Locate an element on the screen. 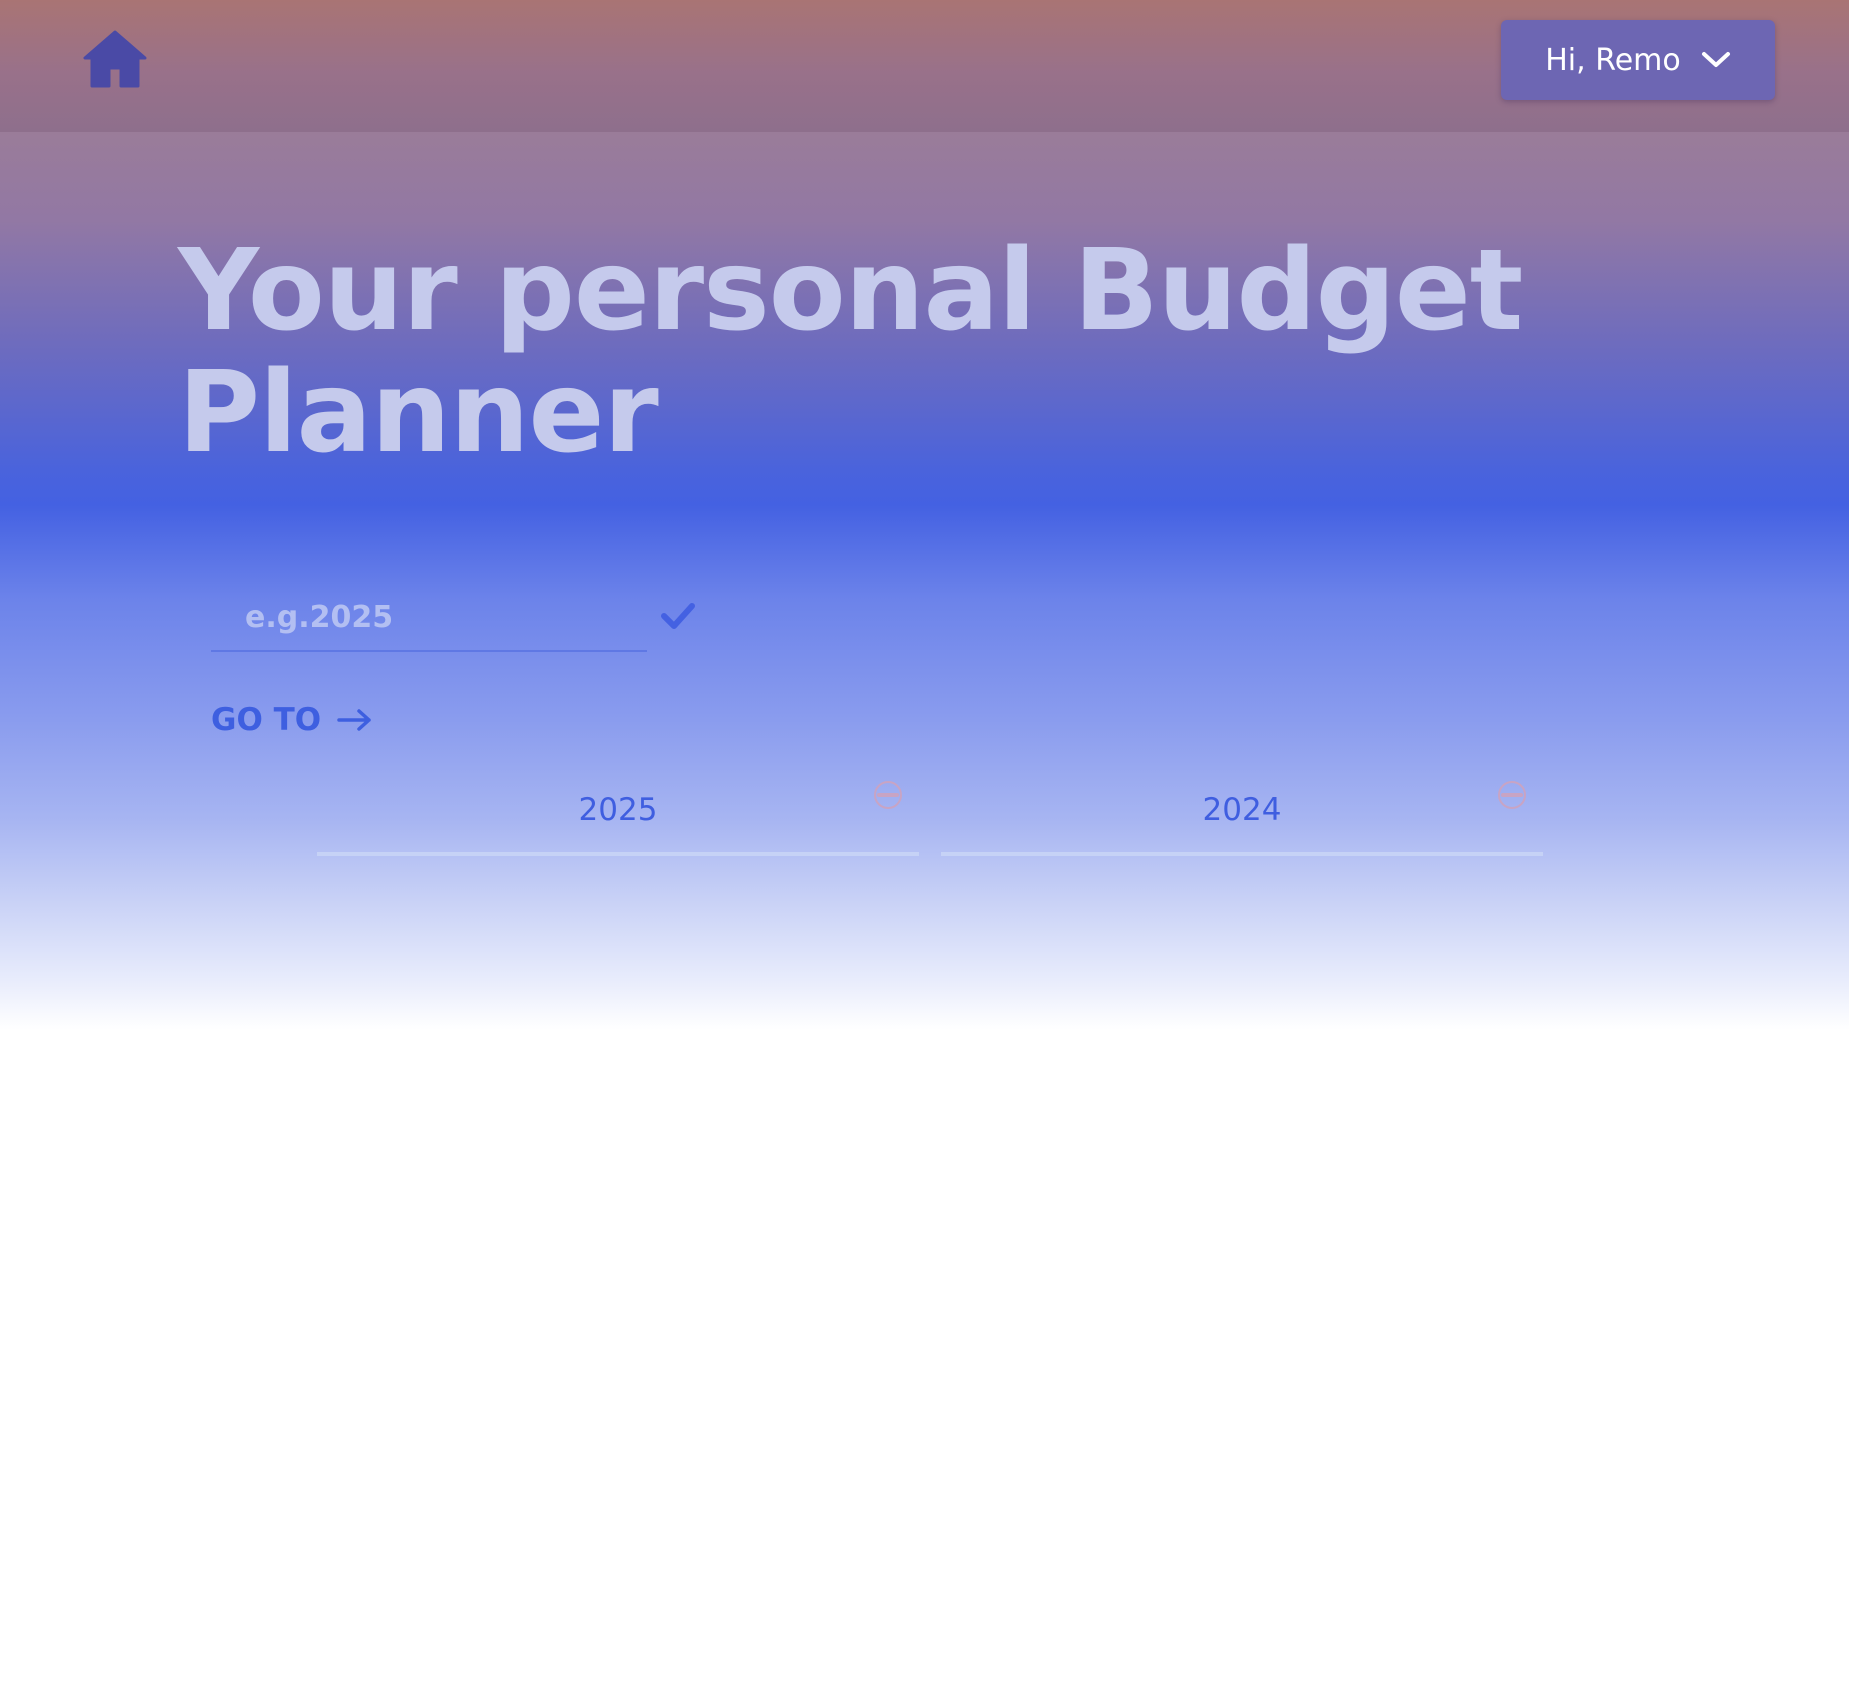 This screenshot has width=1849, height=1690. chevron-down-icon is located at coordinates (1715, 59).